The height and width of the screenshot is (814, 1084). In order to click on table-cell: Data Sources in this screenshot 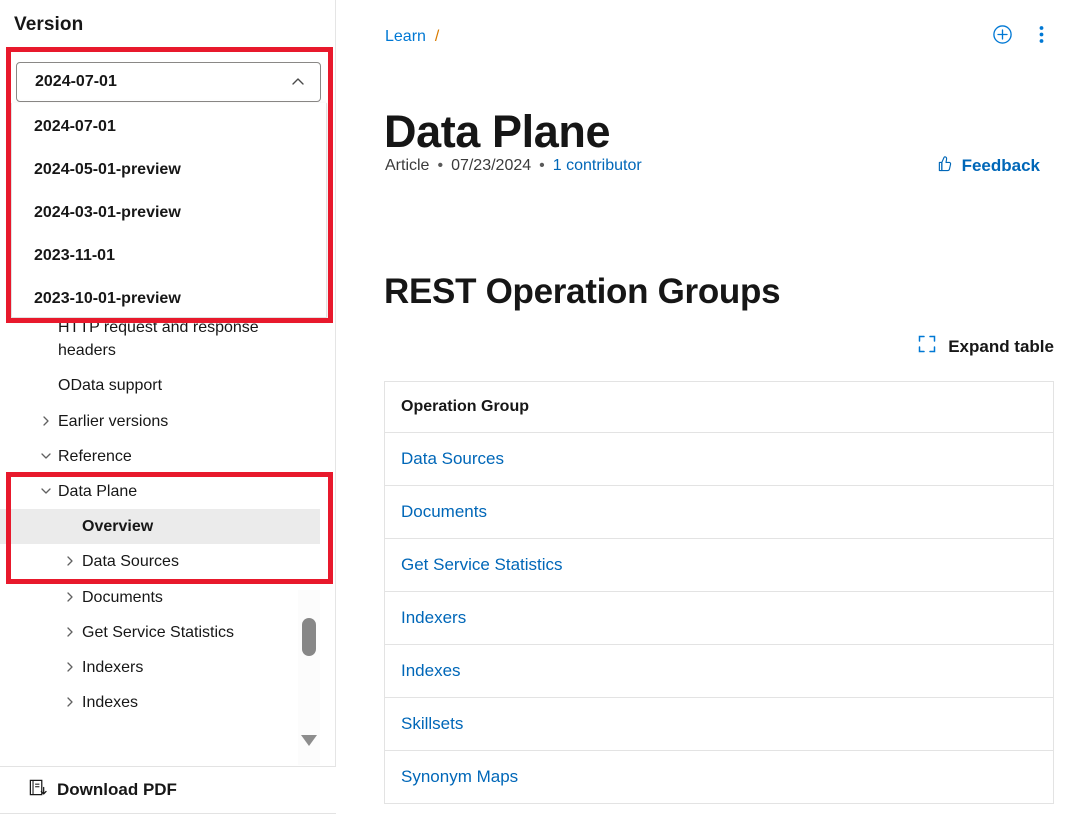, I will do `click(719, 459)`.